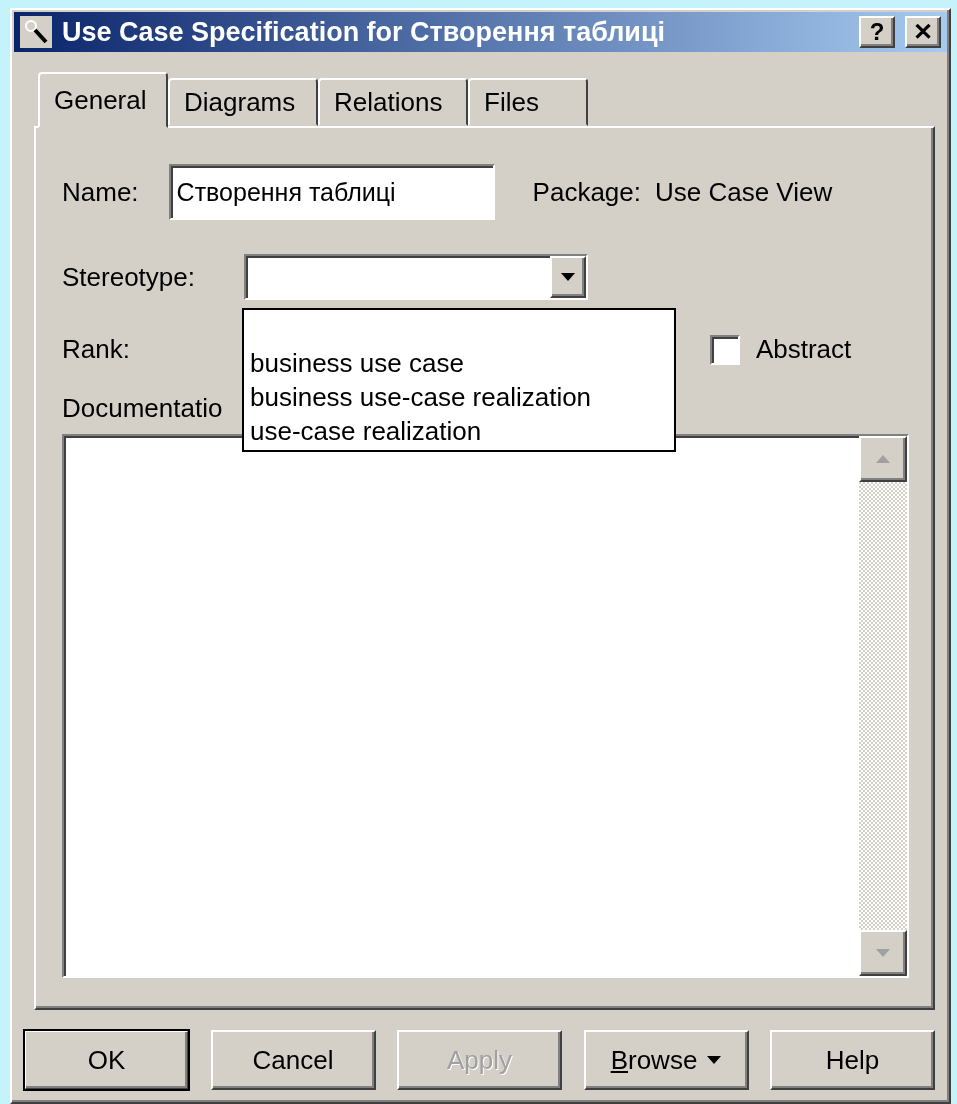  What do you see at coordinates (393, 102) in the screenshot?
I see `tab: Relations` at bounding box center [393, 102].